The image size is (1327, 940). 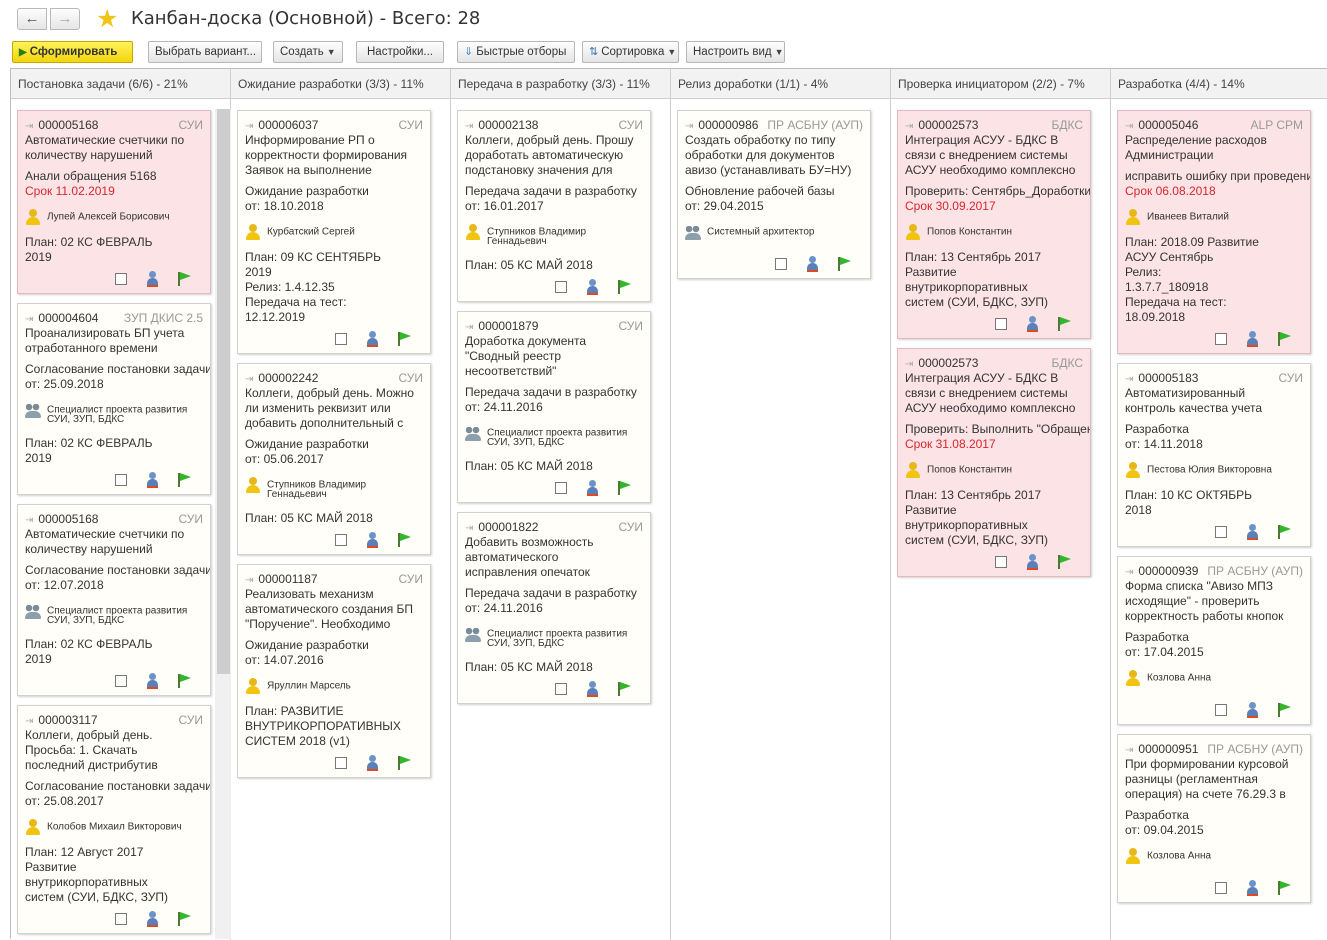 What do you see at coordinates (1185, 393) in the screenshot?
I see `card-text-line: Автоматизированный` at bounding box center [1185, 393].